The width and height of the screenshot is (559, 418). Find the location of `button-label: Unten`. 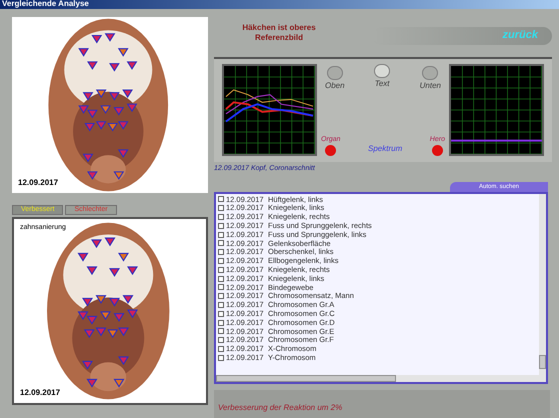

button-label: Unten is located at coordinates (430, 86).